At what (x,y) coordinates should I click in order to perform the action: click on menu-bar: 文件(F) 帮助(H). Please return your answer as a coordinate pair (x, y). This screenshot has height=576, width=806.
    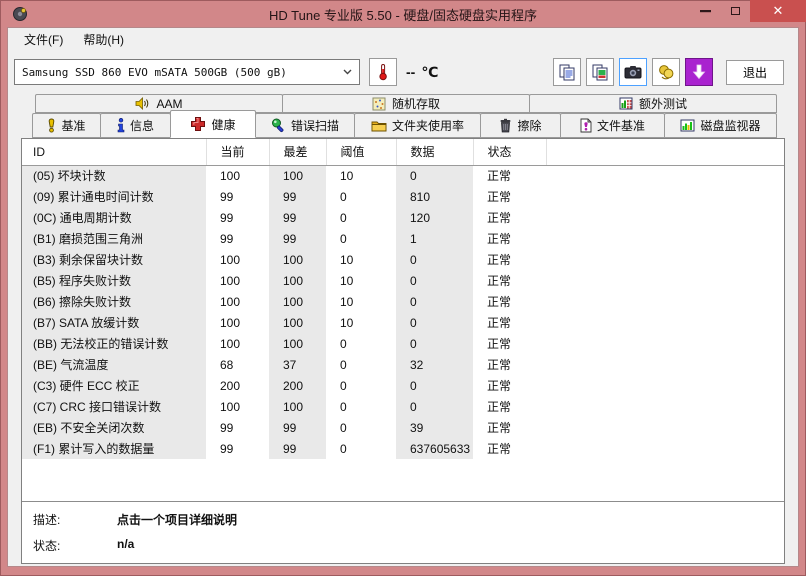
    Looking at the image, I should click on (403, 39).